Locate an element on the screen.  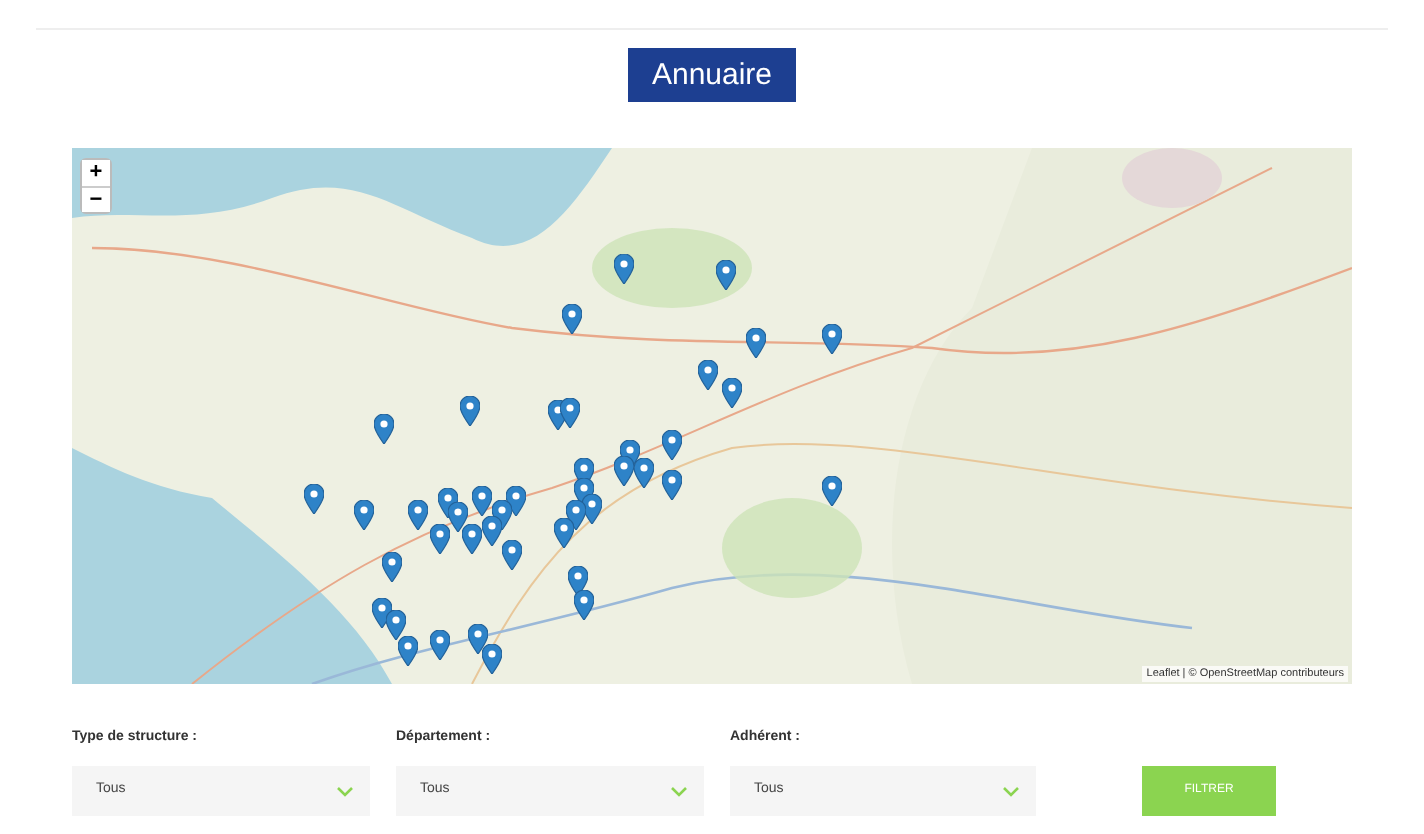
zoom-out-button: − is located at coordinates (96, 199).